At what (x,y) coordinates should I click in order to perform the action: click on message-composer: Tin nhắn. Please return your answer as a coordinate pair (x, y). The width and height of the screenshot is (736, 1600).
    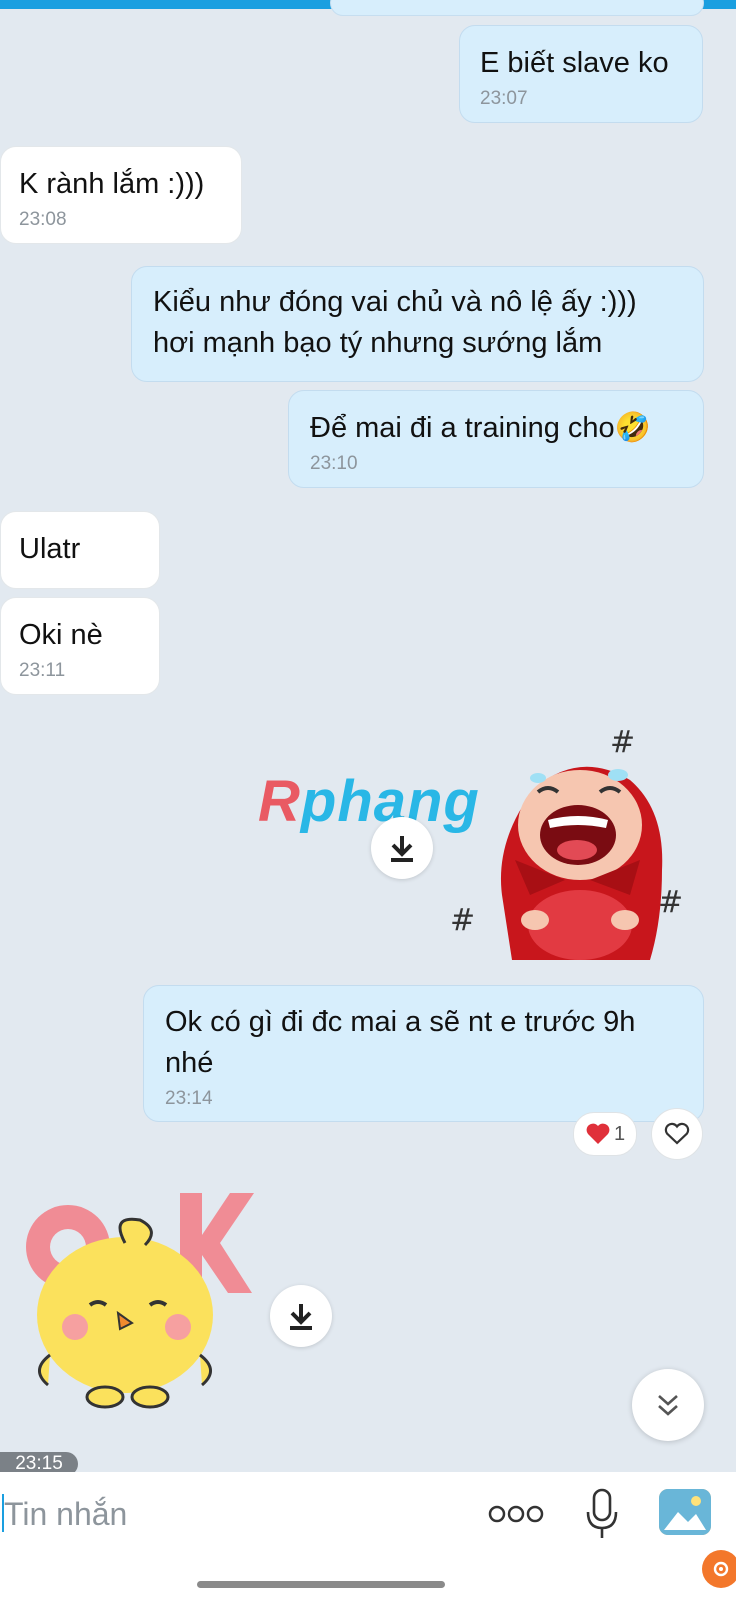
    Looking at the image, I should click on (368, 1536).